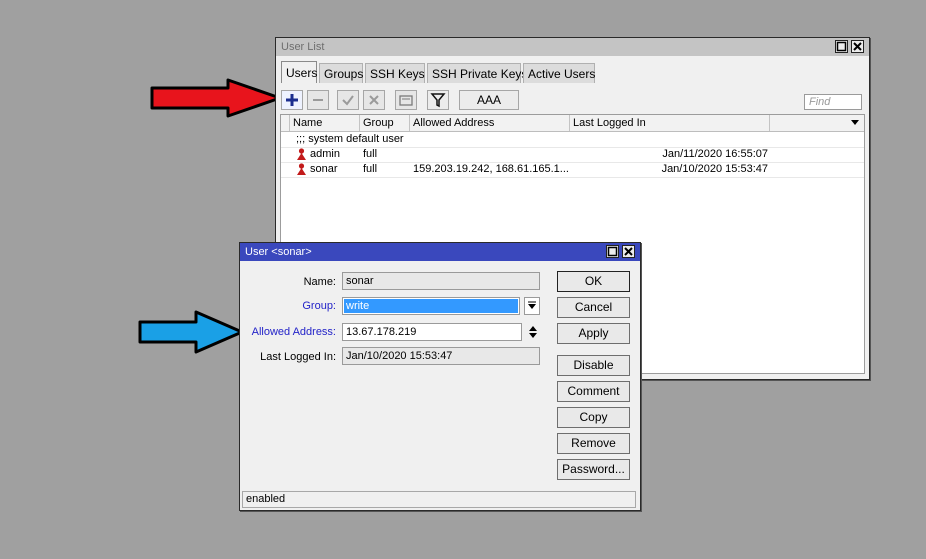 This screenshot has width=926, height=559. Describe the element at coordinates (288, 306) in the screenshot. I see `group-label: Group:` at that location.